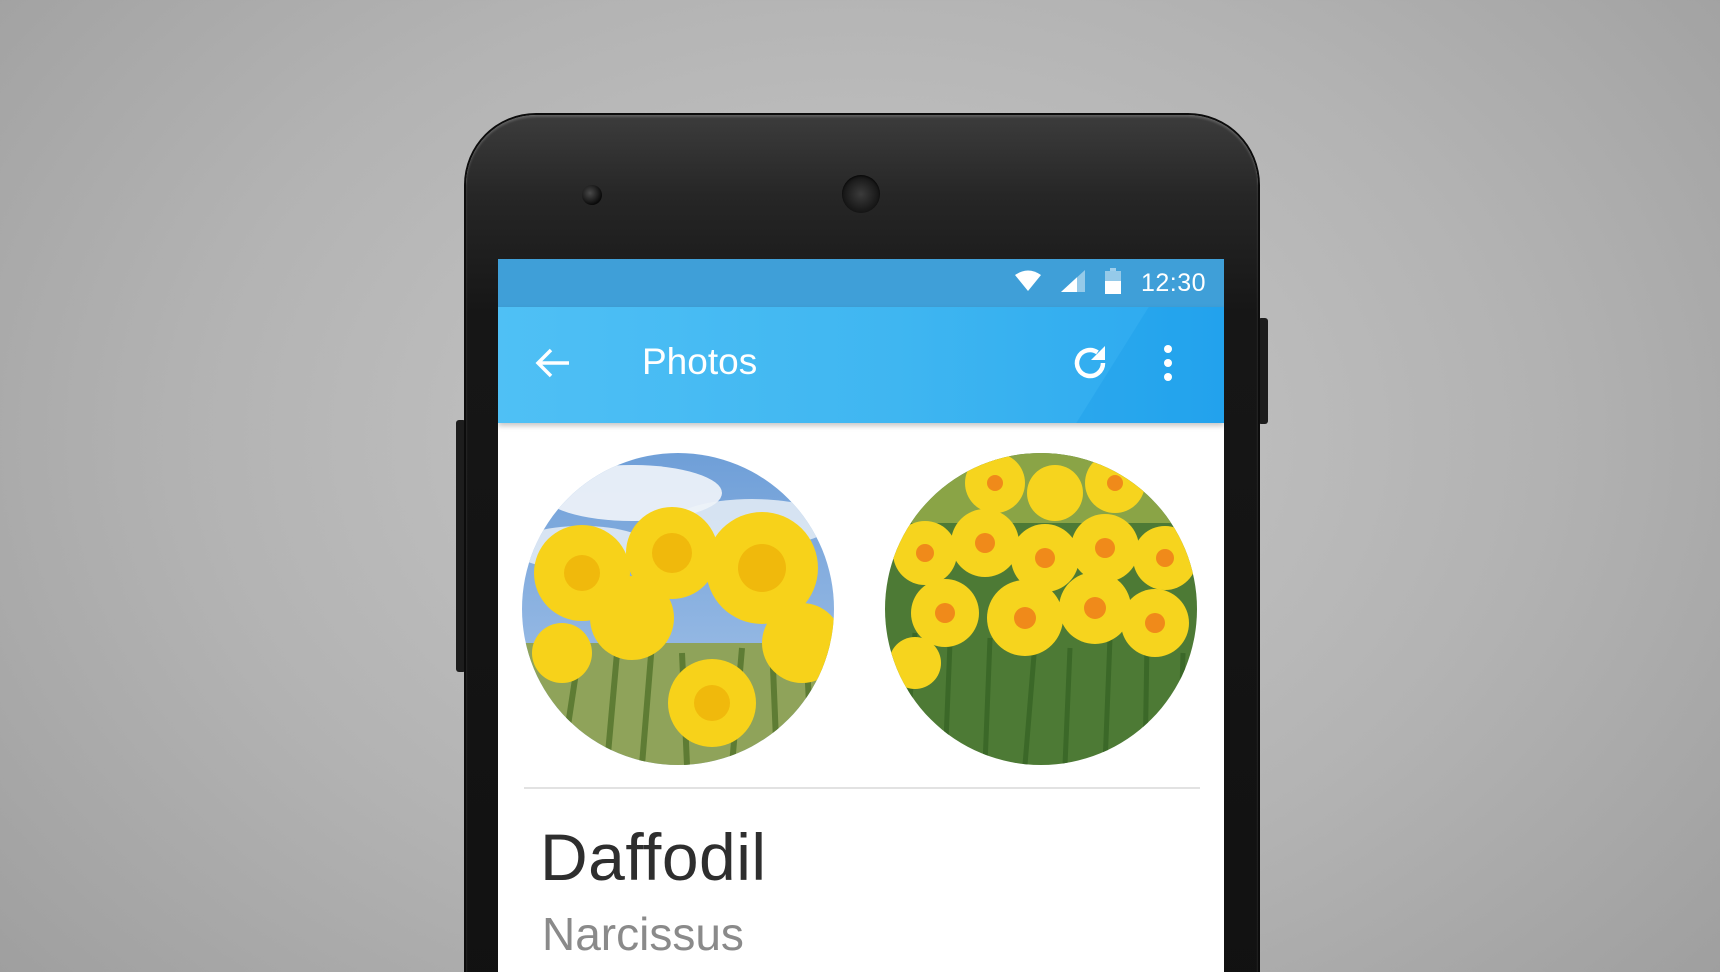 The height and width of the screenshot is (972, 1720). What do you see at coordinates (1072, 283) in the screenshot?
I see `cell-signal-icon` at bounding box center [1072, 283].